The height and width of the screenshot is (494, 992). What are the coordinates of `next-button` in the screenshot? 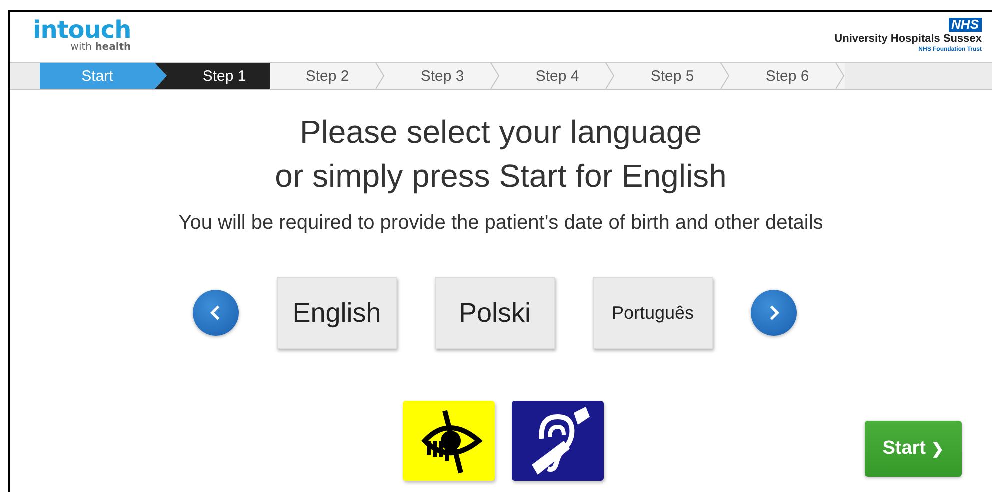 It's located at (774, 313).